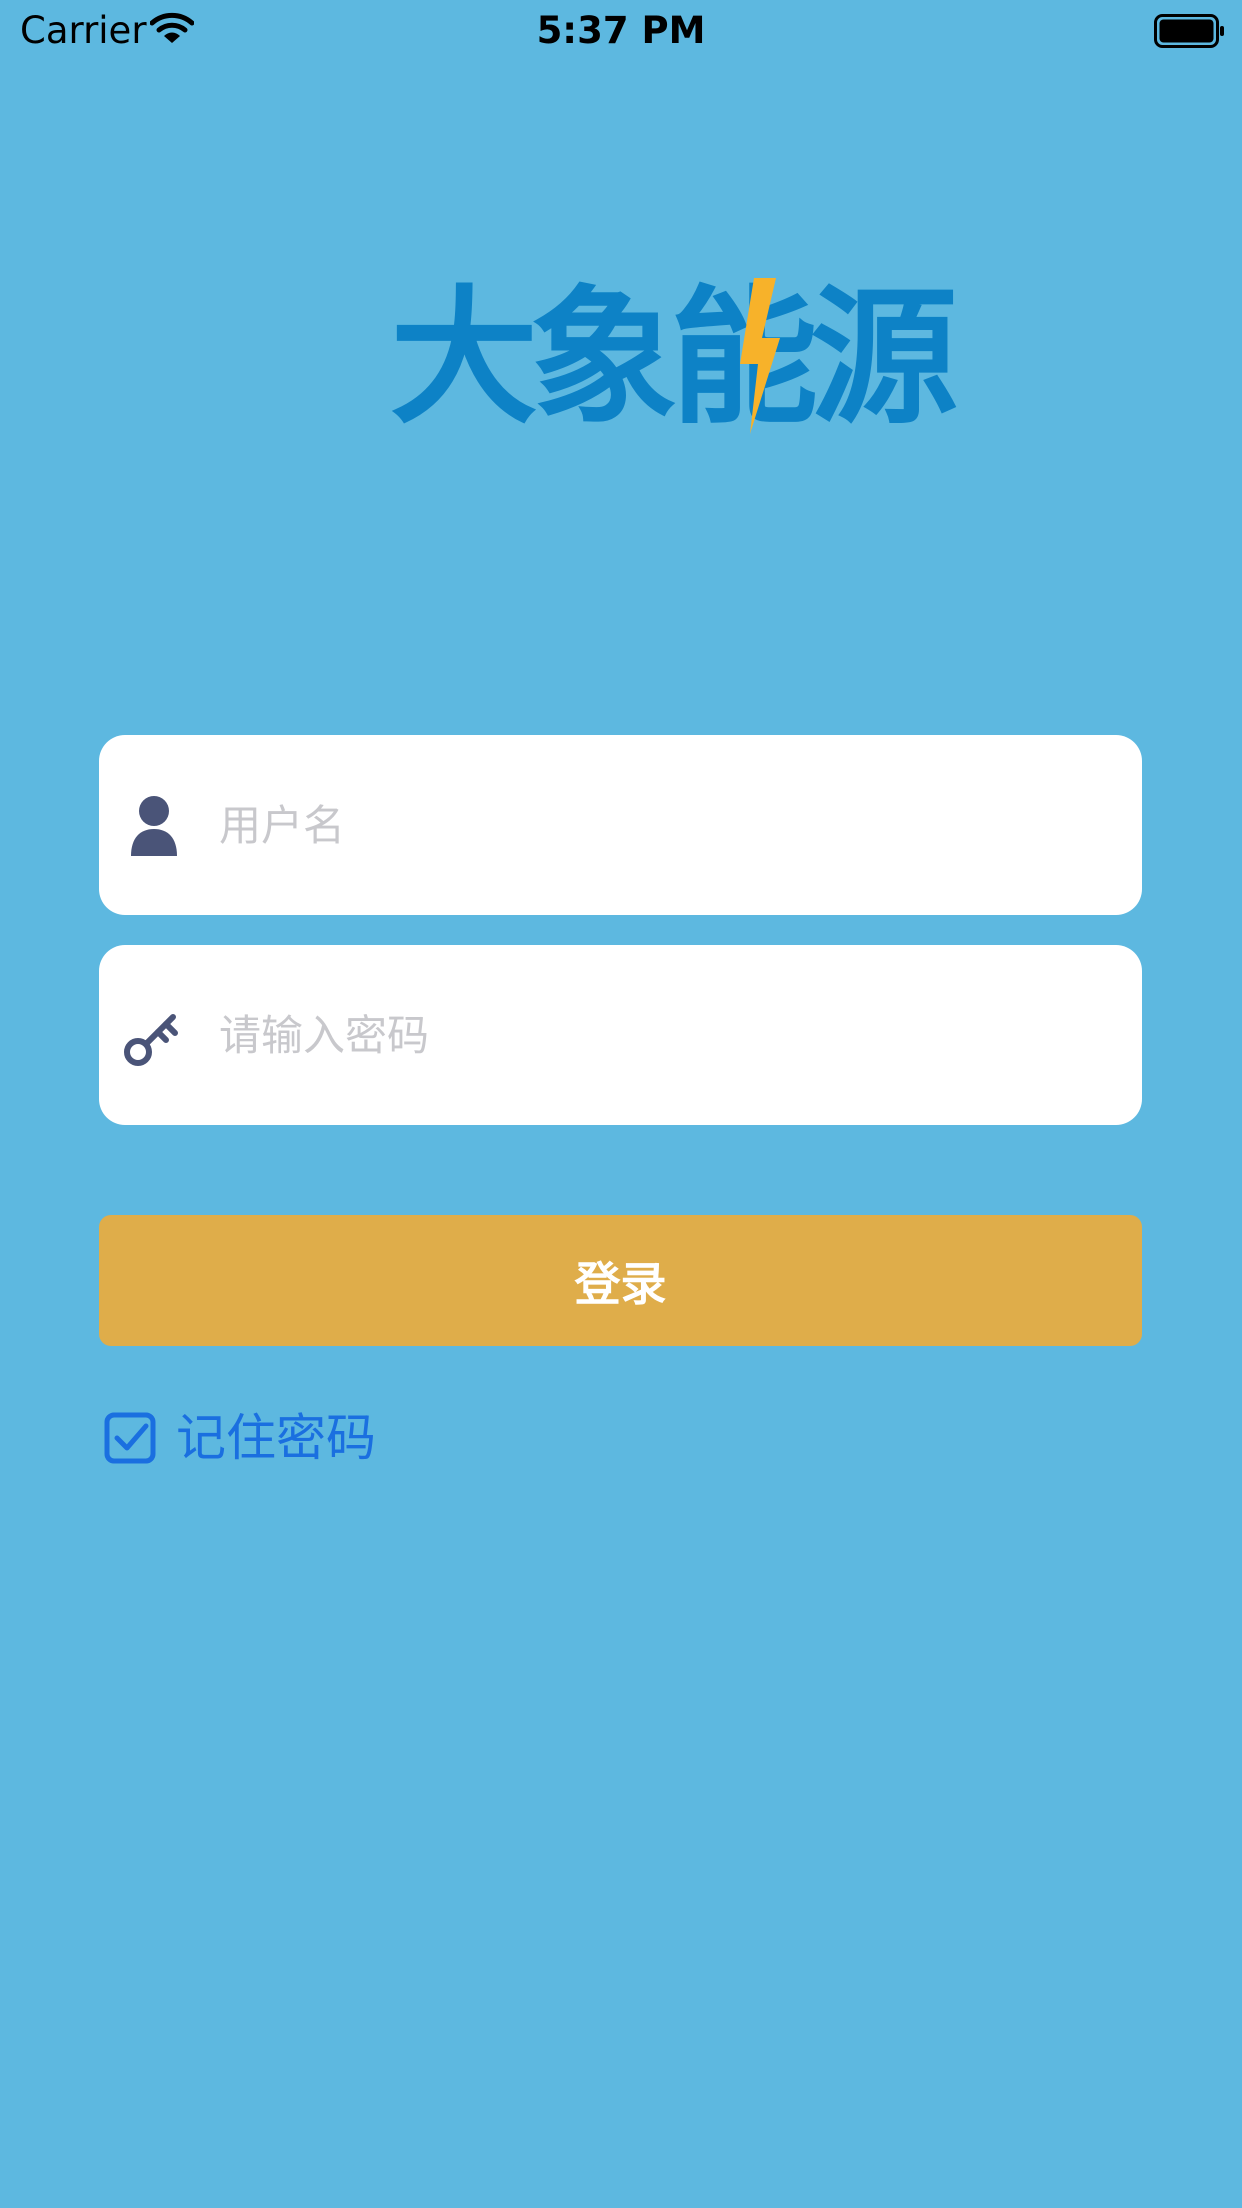  I want to click on password-field, so click(620, 1035).